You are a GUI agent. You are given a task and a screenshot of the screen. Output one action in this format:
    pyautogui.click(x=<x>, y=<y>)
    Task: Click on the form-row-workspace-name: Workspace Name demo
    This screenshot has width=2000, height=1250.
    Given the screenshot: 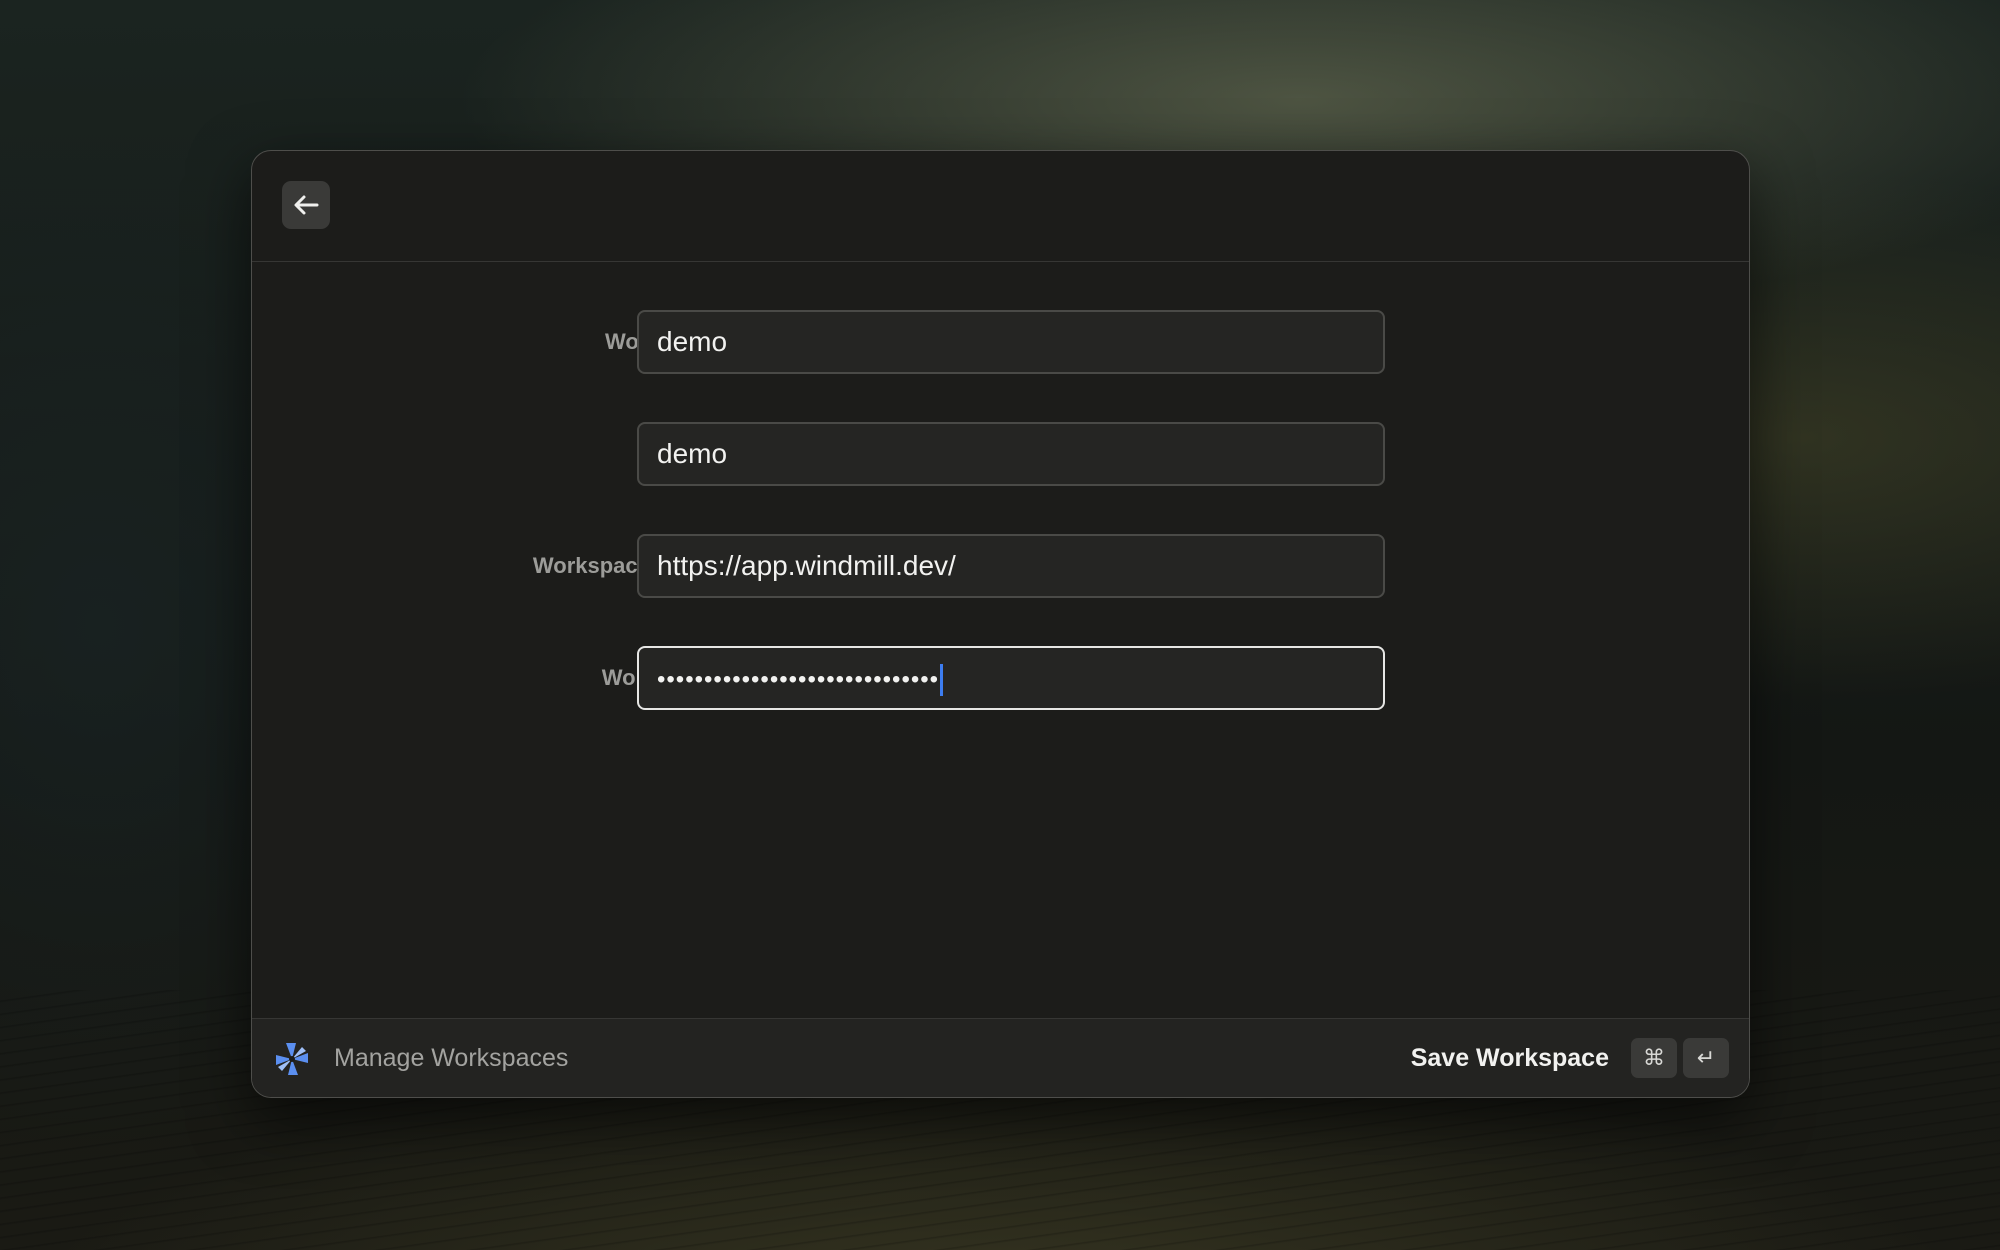 What is the action you would take?
    pyautogui.click(x=818, y=342)
    